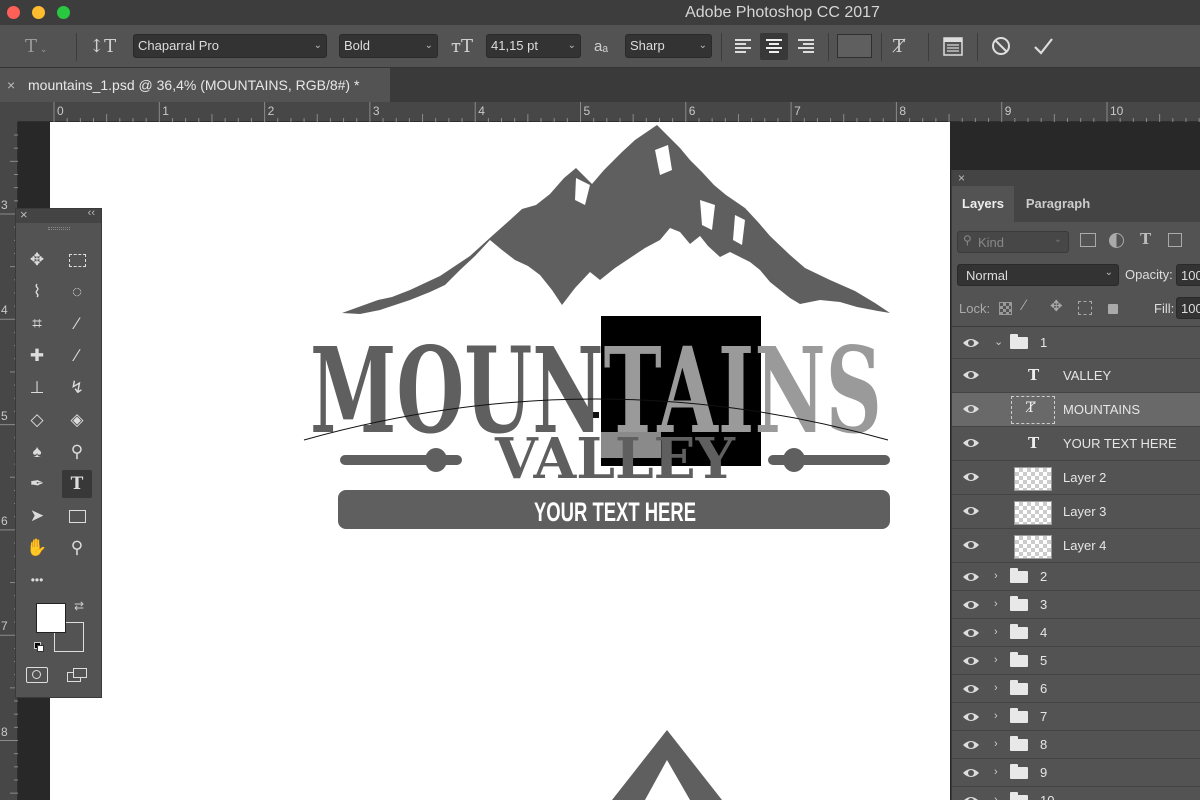 The width and height of the screenshot is (1200, 800). What do you see at coordinates (1076, 410) in the screenshot?
I see `layer-row-selected: Ⱦ MOUNTAINS` at bounding box center [1076, 410].